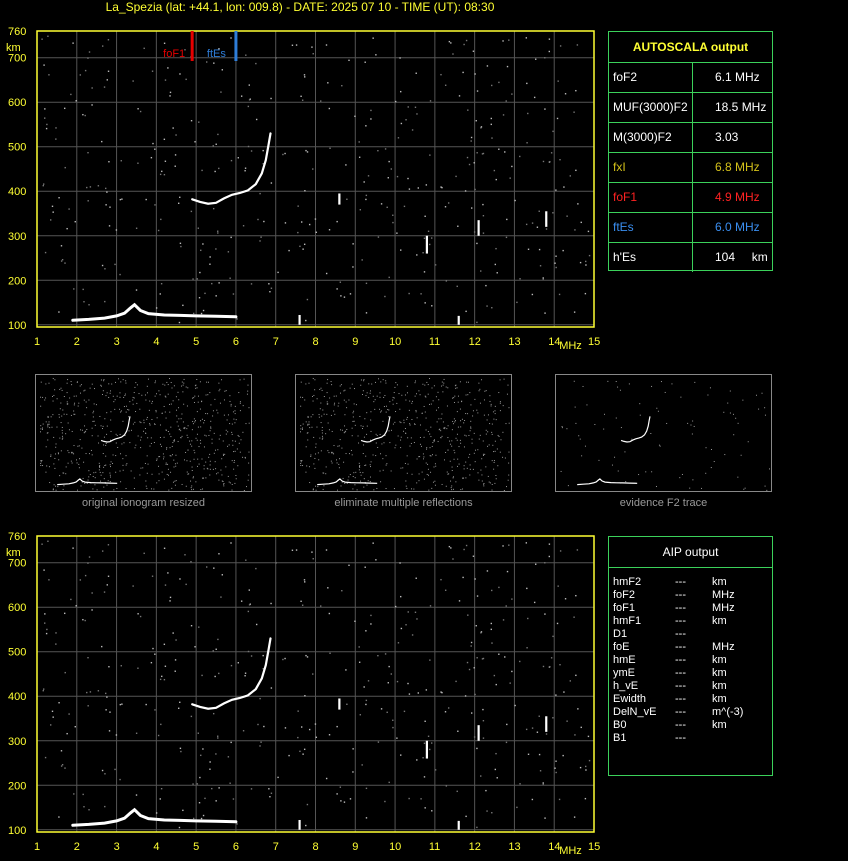 The height and width of the screenshot is (861, 848). Describe the element at coordinates (692, 608) in the screenshot. I see `aip-row: foF1 --- MHz` at that location.